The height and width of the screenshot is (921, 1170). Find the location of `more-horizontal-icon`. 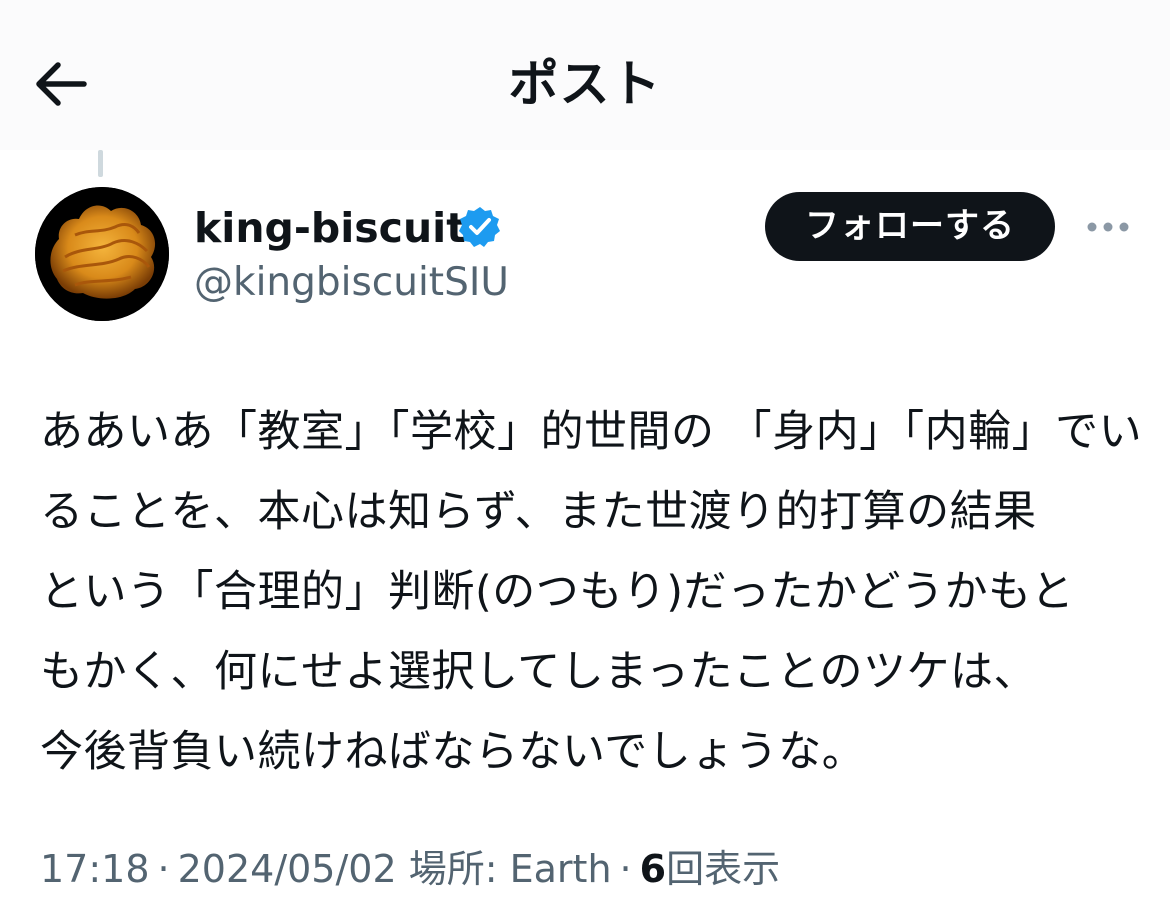

more-horizontal-icon is located at coordinates (1108, 227).